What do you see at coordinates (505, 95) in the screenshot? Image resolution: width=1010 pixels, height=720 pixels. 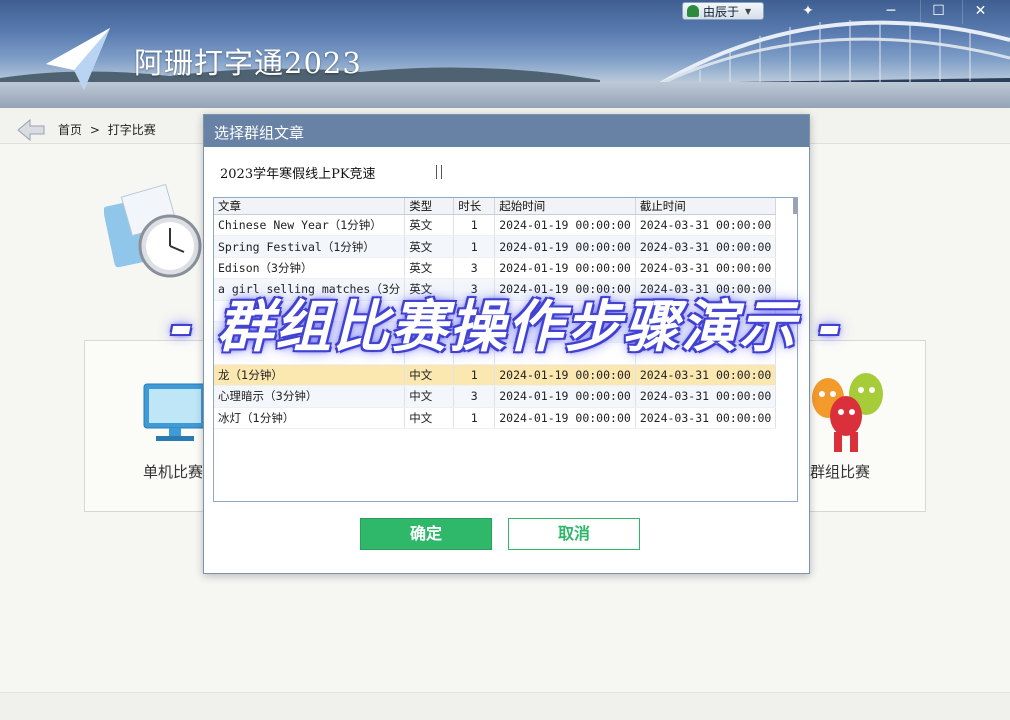 I see `water-illustration` at bounding box center [505, 95].